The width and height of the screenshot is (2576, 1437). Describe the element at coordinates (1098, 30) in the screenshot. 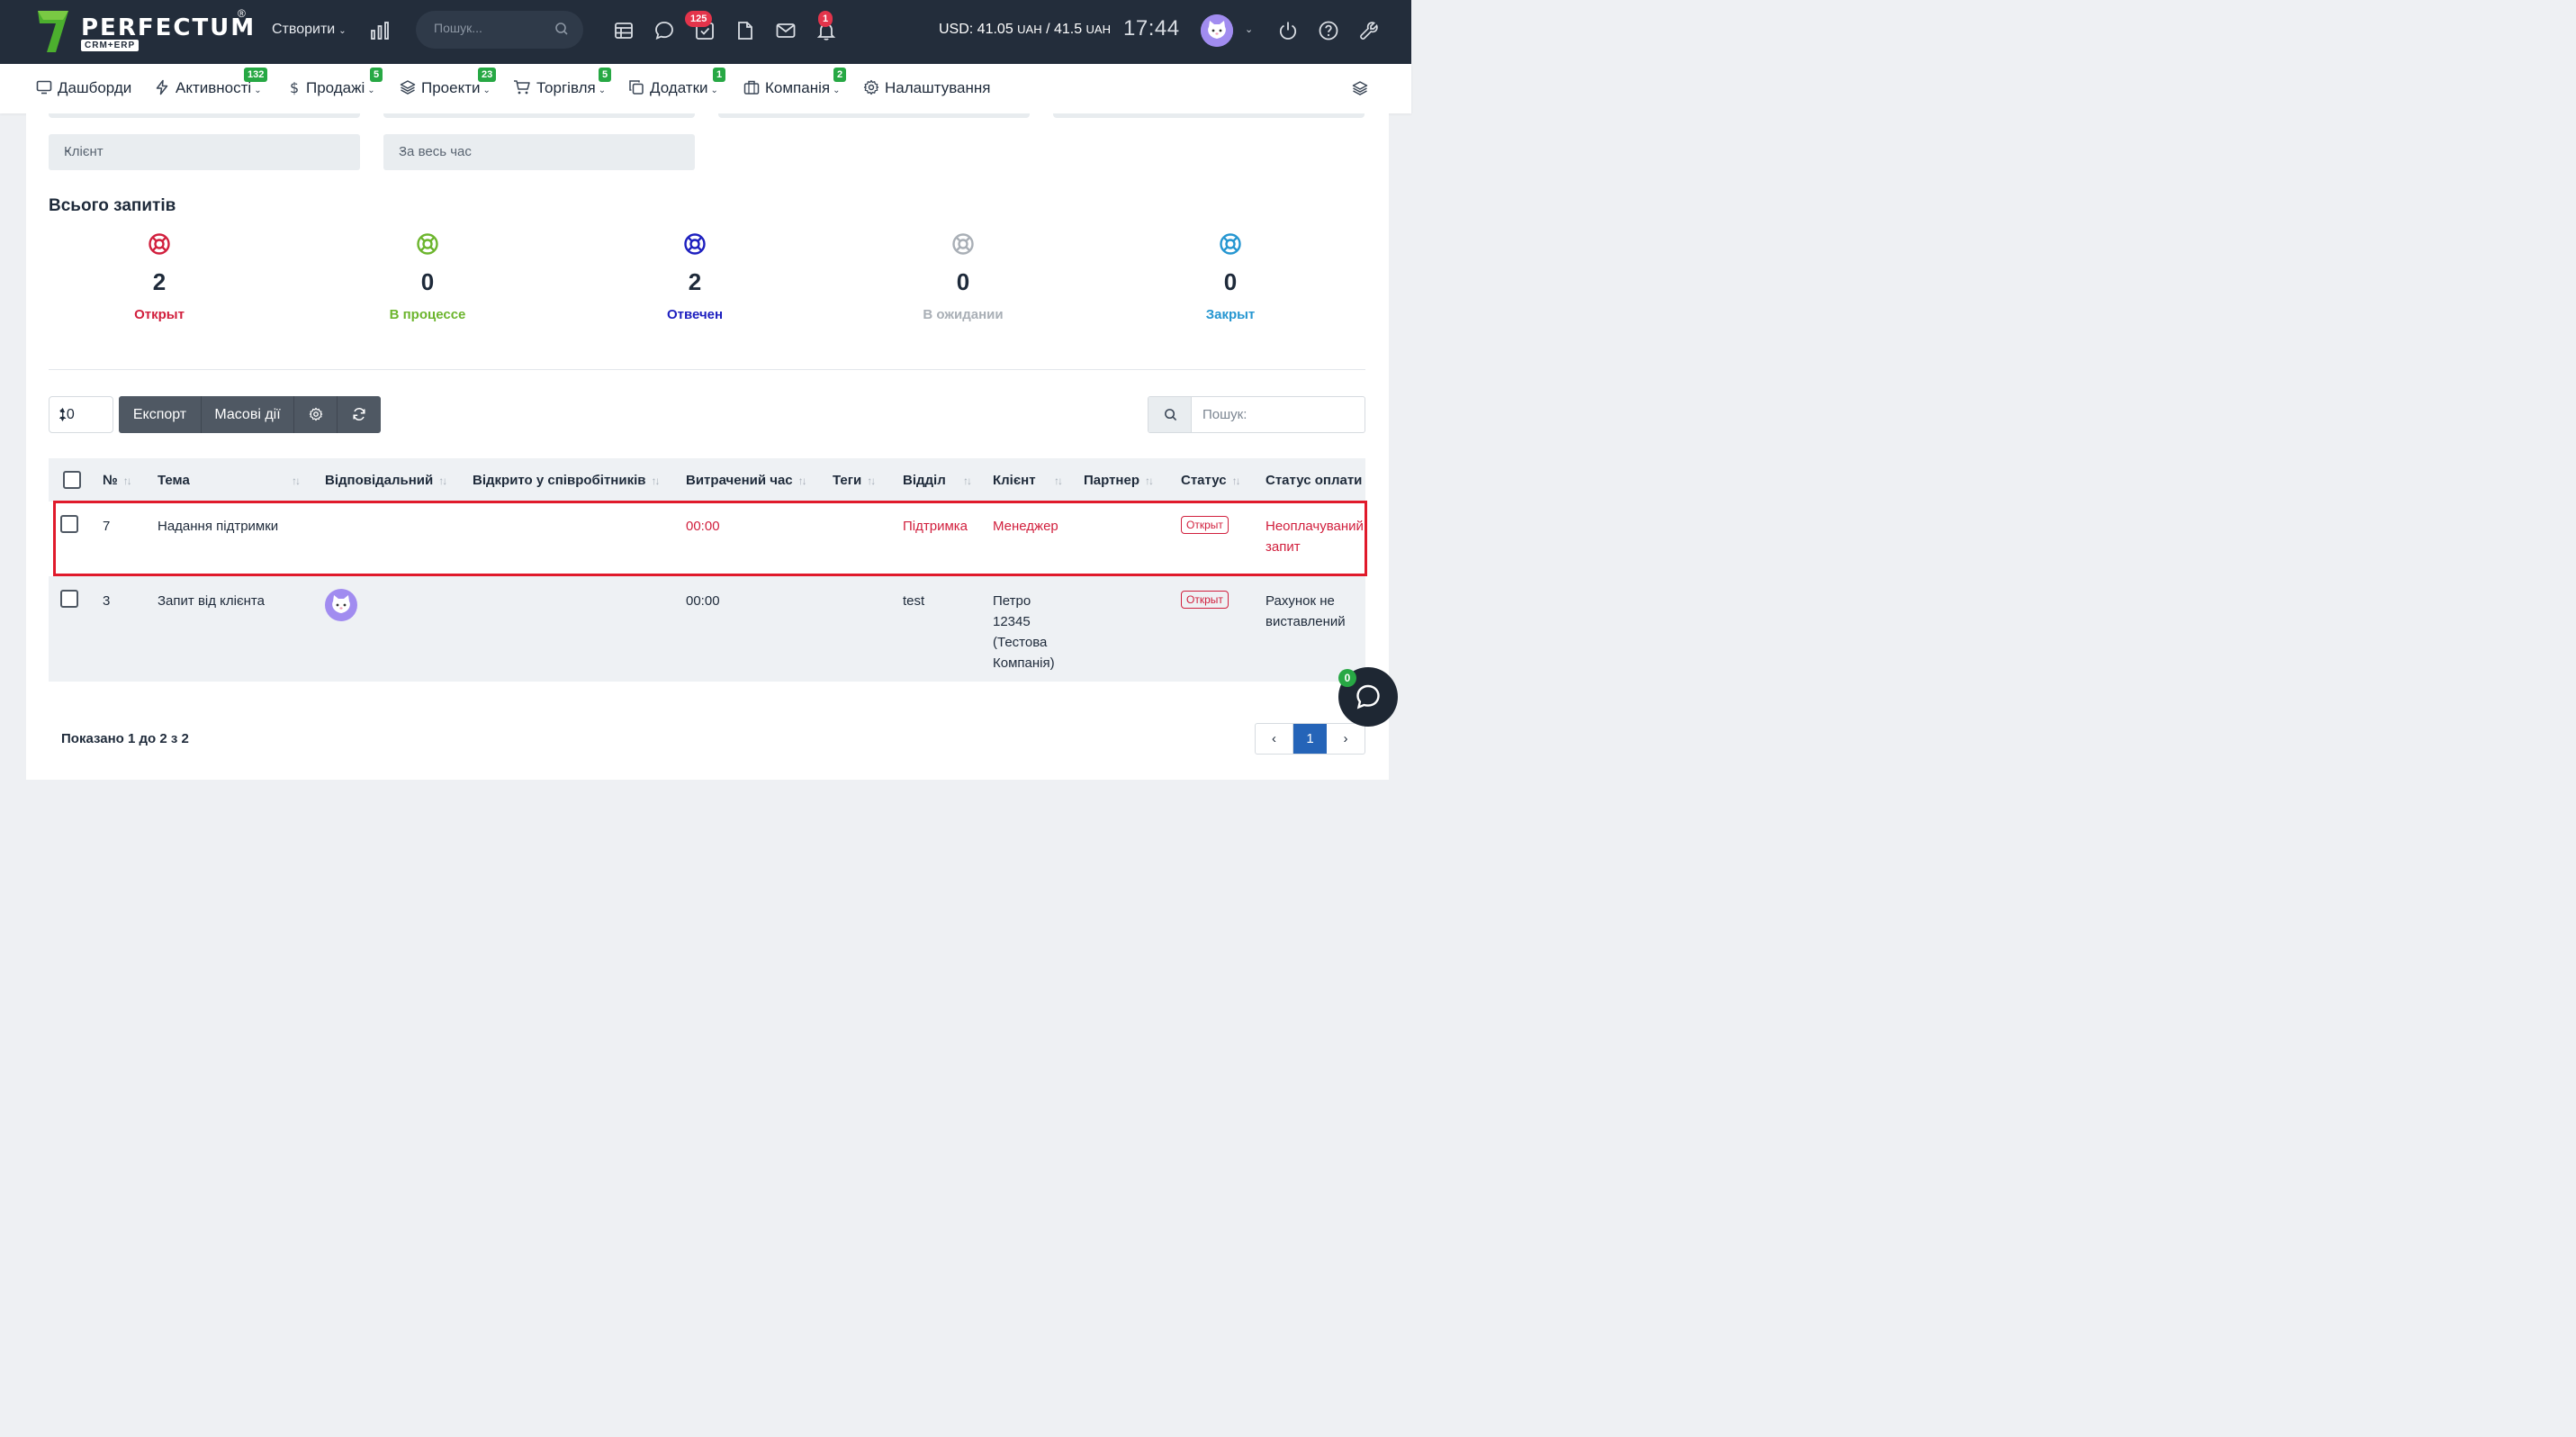

I see `currency-unit-2: UAH` at that location.